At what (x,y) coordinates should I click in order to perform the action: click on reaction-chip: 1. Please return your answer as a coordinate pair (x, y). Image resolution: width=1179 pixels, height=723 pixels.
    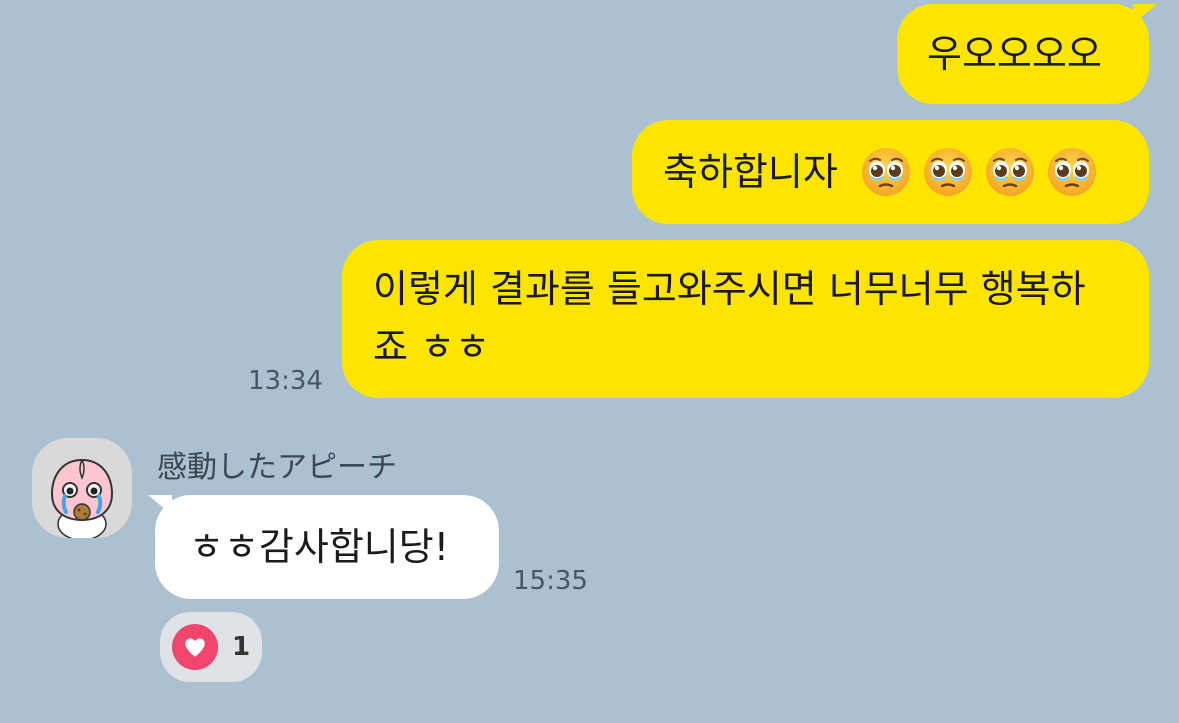
    Looking at the image, I should click on (211, 647).